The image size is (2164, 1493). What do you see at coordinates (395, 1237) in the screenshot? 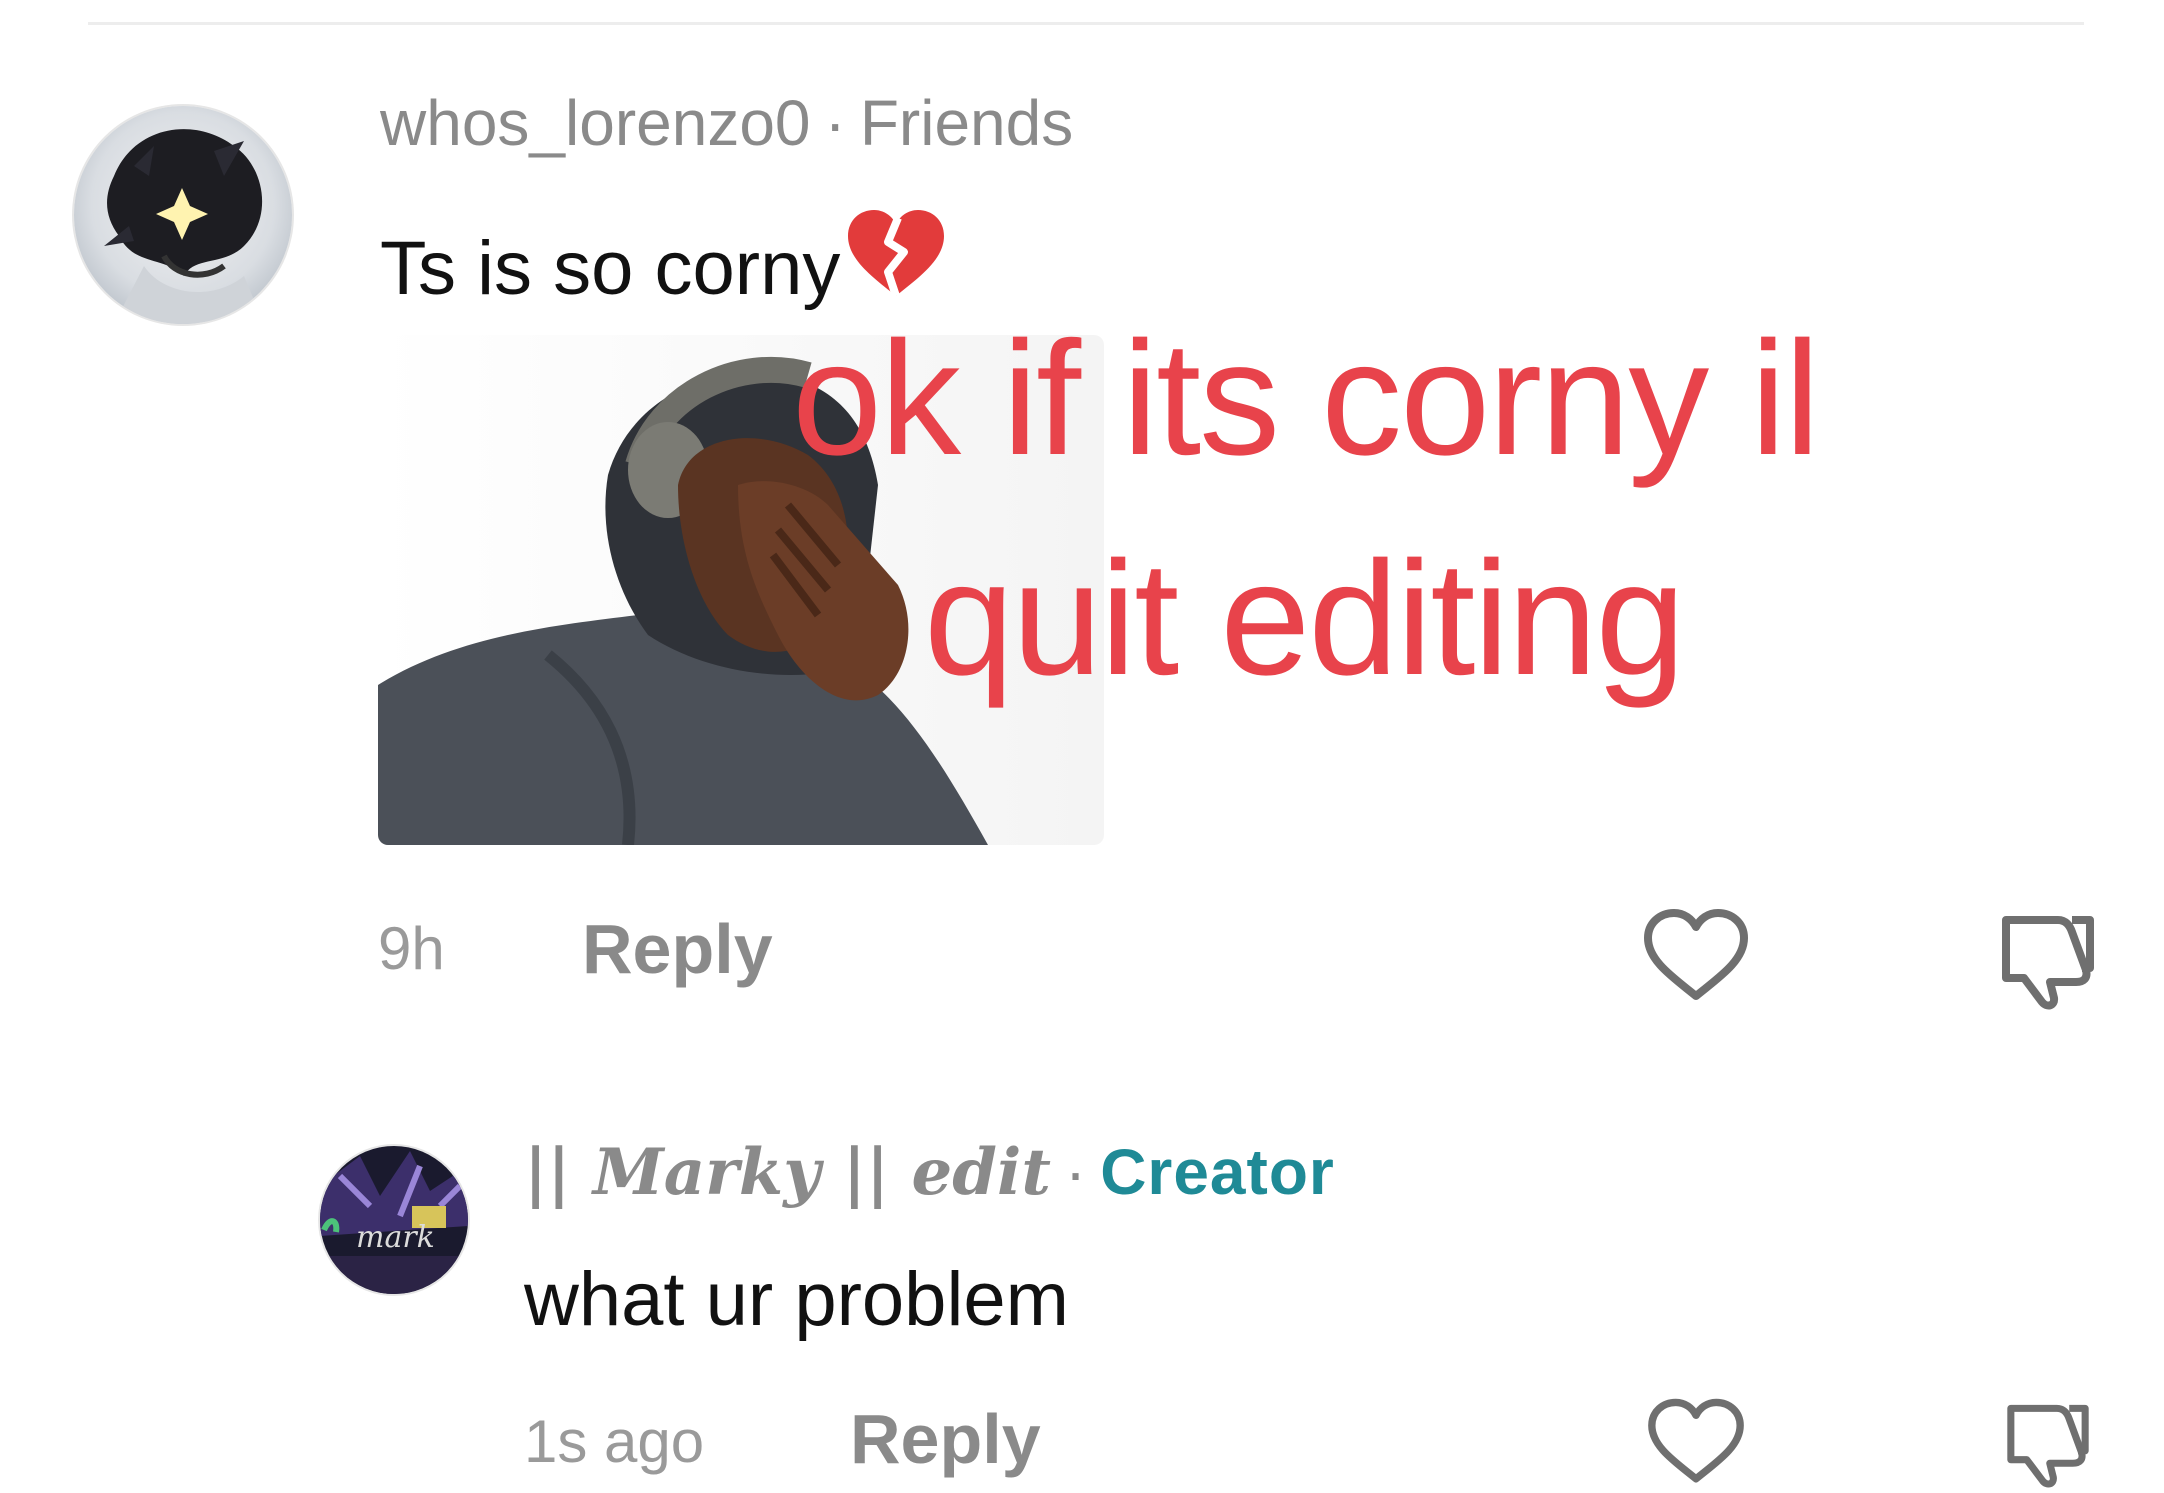
I see `avatar-label: mark` at bounding box center [395, 1237].